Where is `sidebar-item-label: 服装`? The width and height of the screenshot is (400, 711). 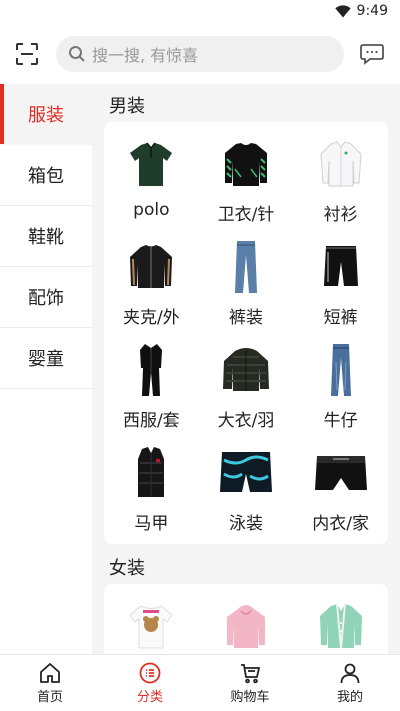 sidebar-item-label: 服装 is located at coordinates (46, 115).